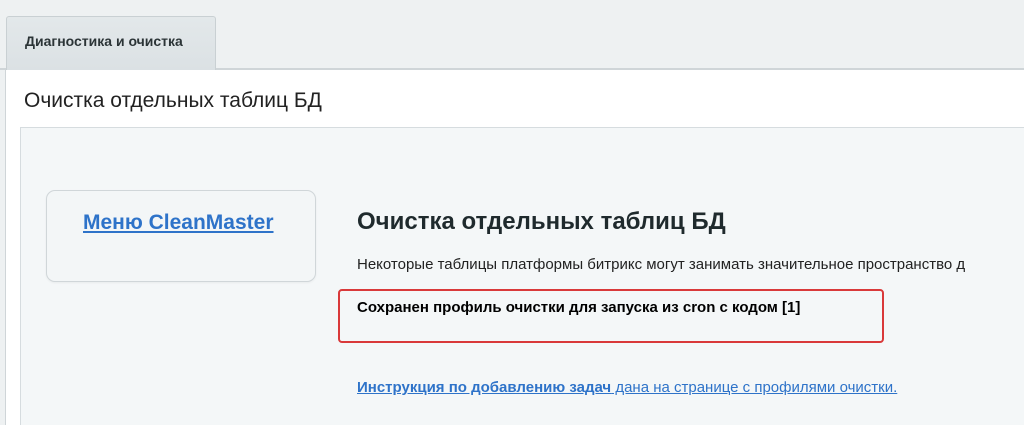 This screenshot has width=1024, height=425. What do you see at coordinates (178, 223) in the screenshot?
I see `menu-cleanmaster-link: Меню CleanMaster` at bounding box center [178, 223].